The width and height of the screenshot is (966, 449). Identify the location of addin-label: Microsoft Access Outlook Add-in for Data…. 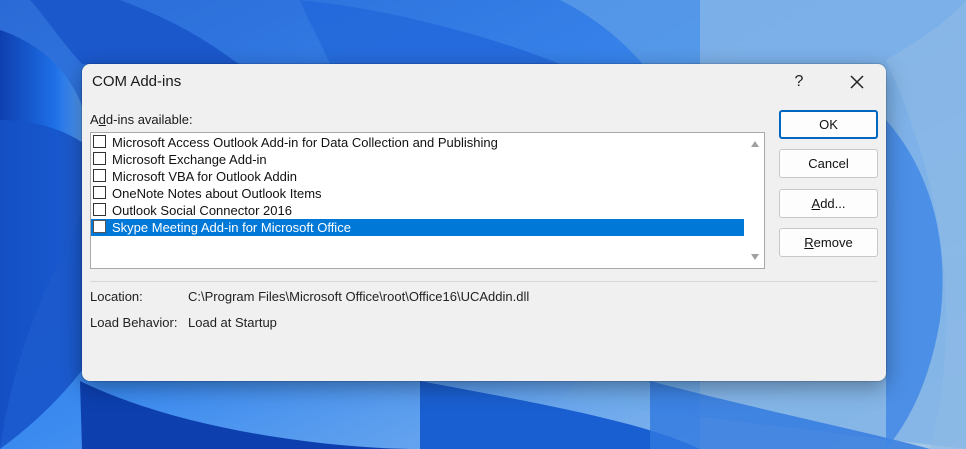
(305, 142).